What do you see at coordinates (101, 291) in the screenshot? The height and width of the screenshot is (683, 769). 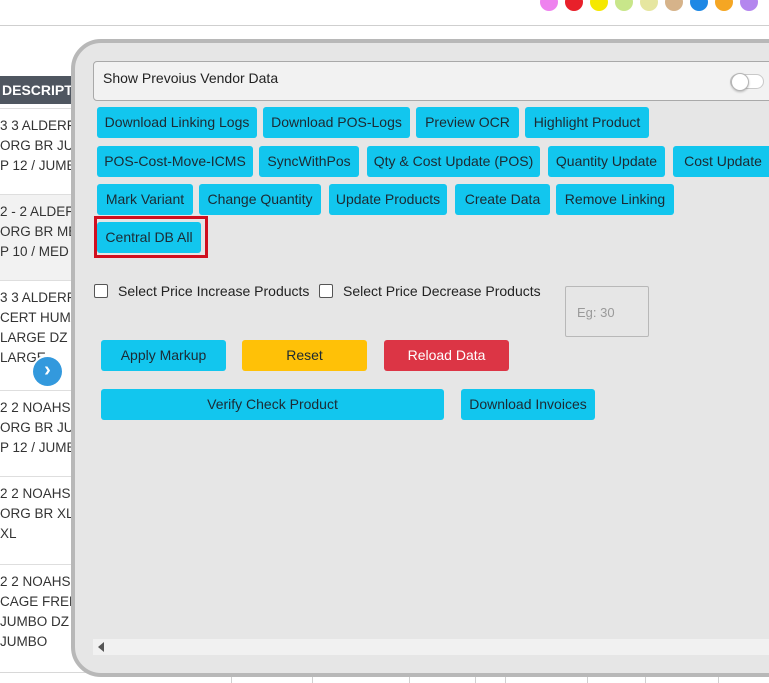 I see `price-increase-checkbox` at bounding box center [101, 291].